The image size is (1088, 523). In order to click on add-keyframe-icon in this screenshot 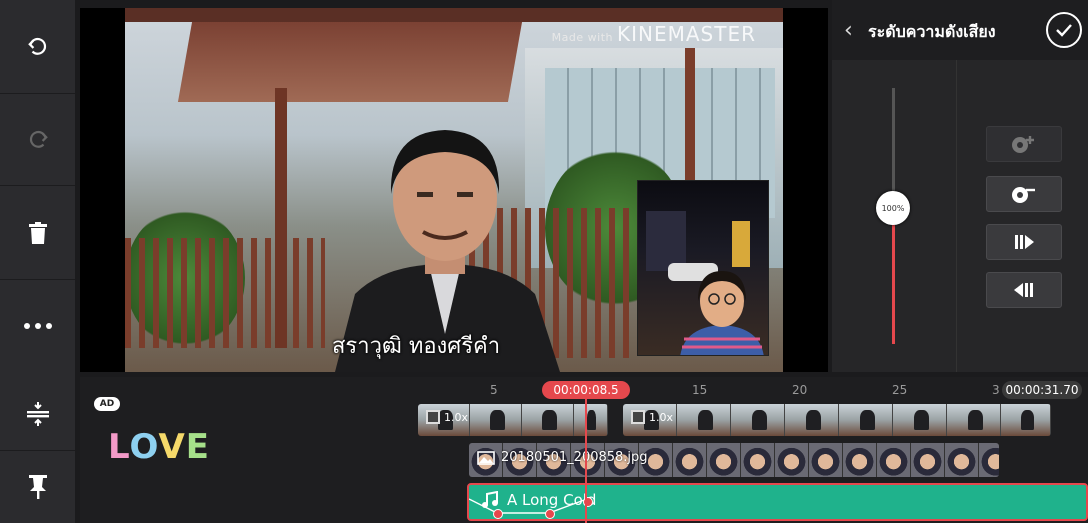, I will do `click(1023, 144)`.